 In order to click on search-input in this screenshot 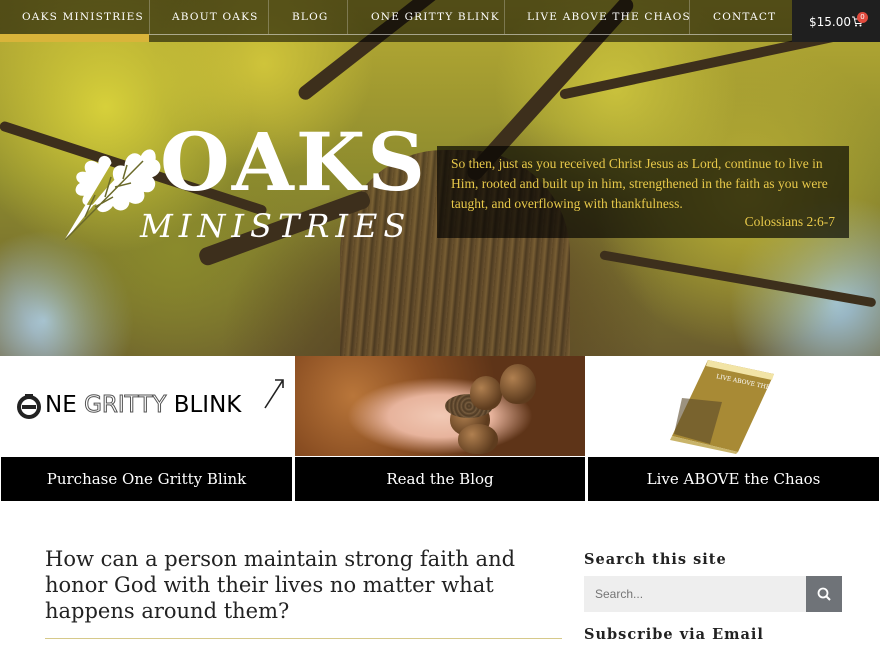, I will do `click(695, 594)`.